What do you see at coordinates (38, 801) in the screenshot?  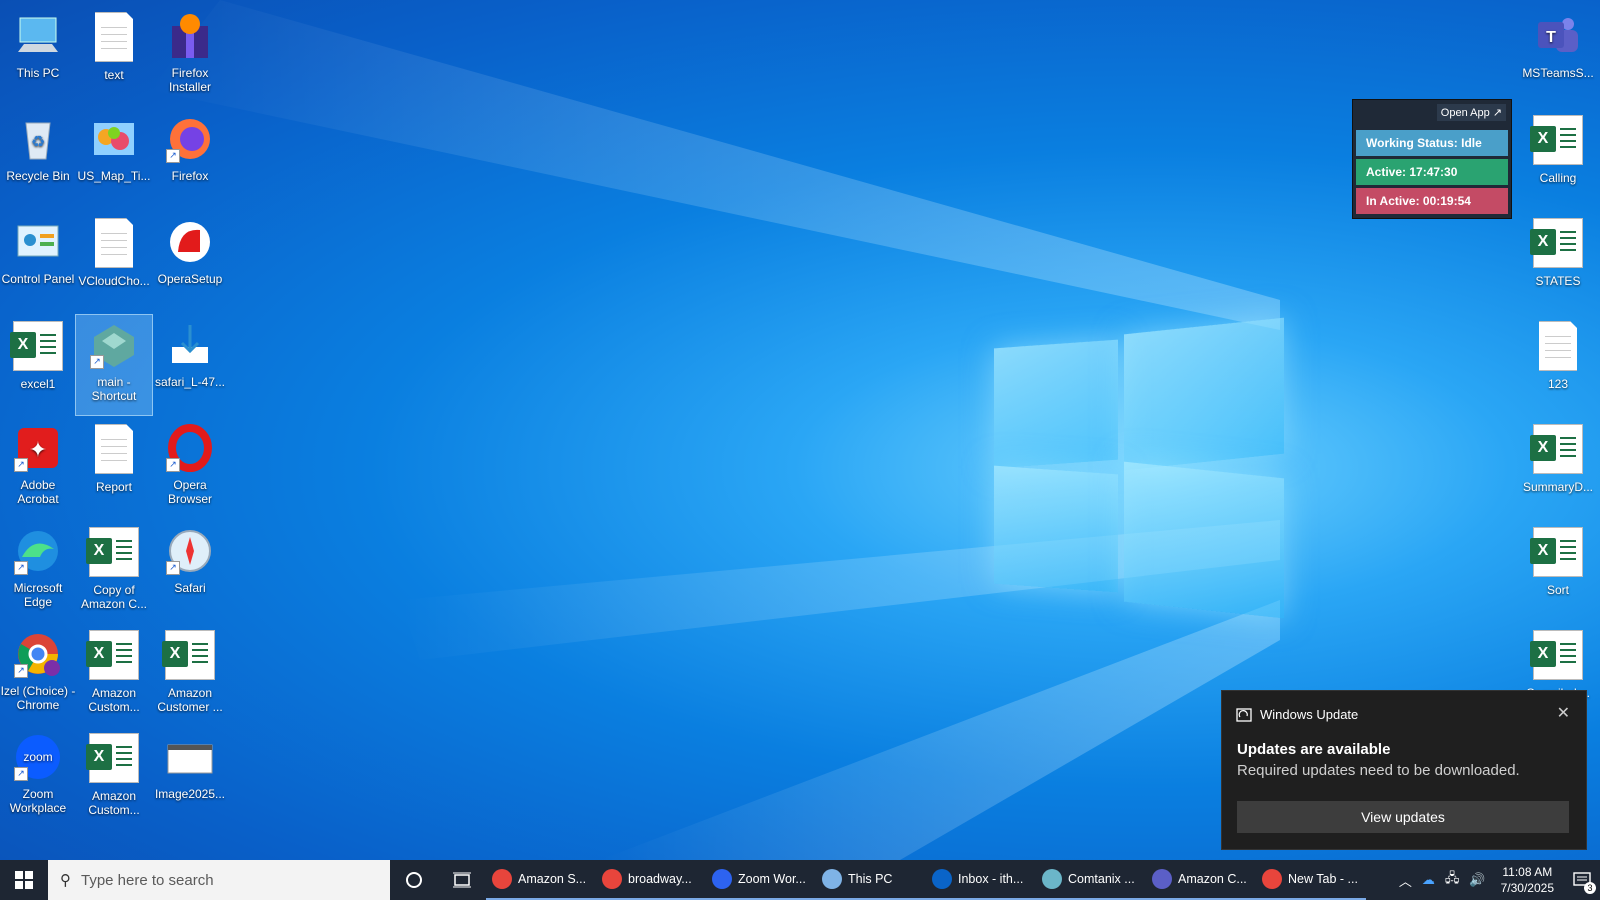 I see `desktop-icon-label: Zoom Workplace` at bounding box center [38, 801].